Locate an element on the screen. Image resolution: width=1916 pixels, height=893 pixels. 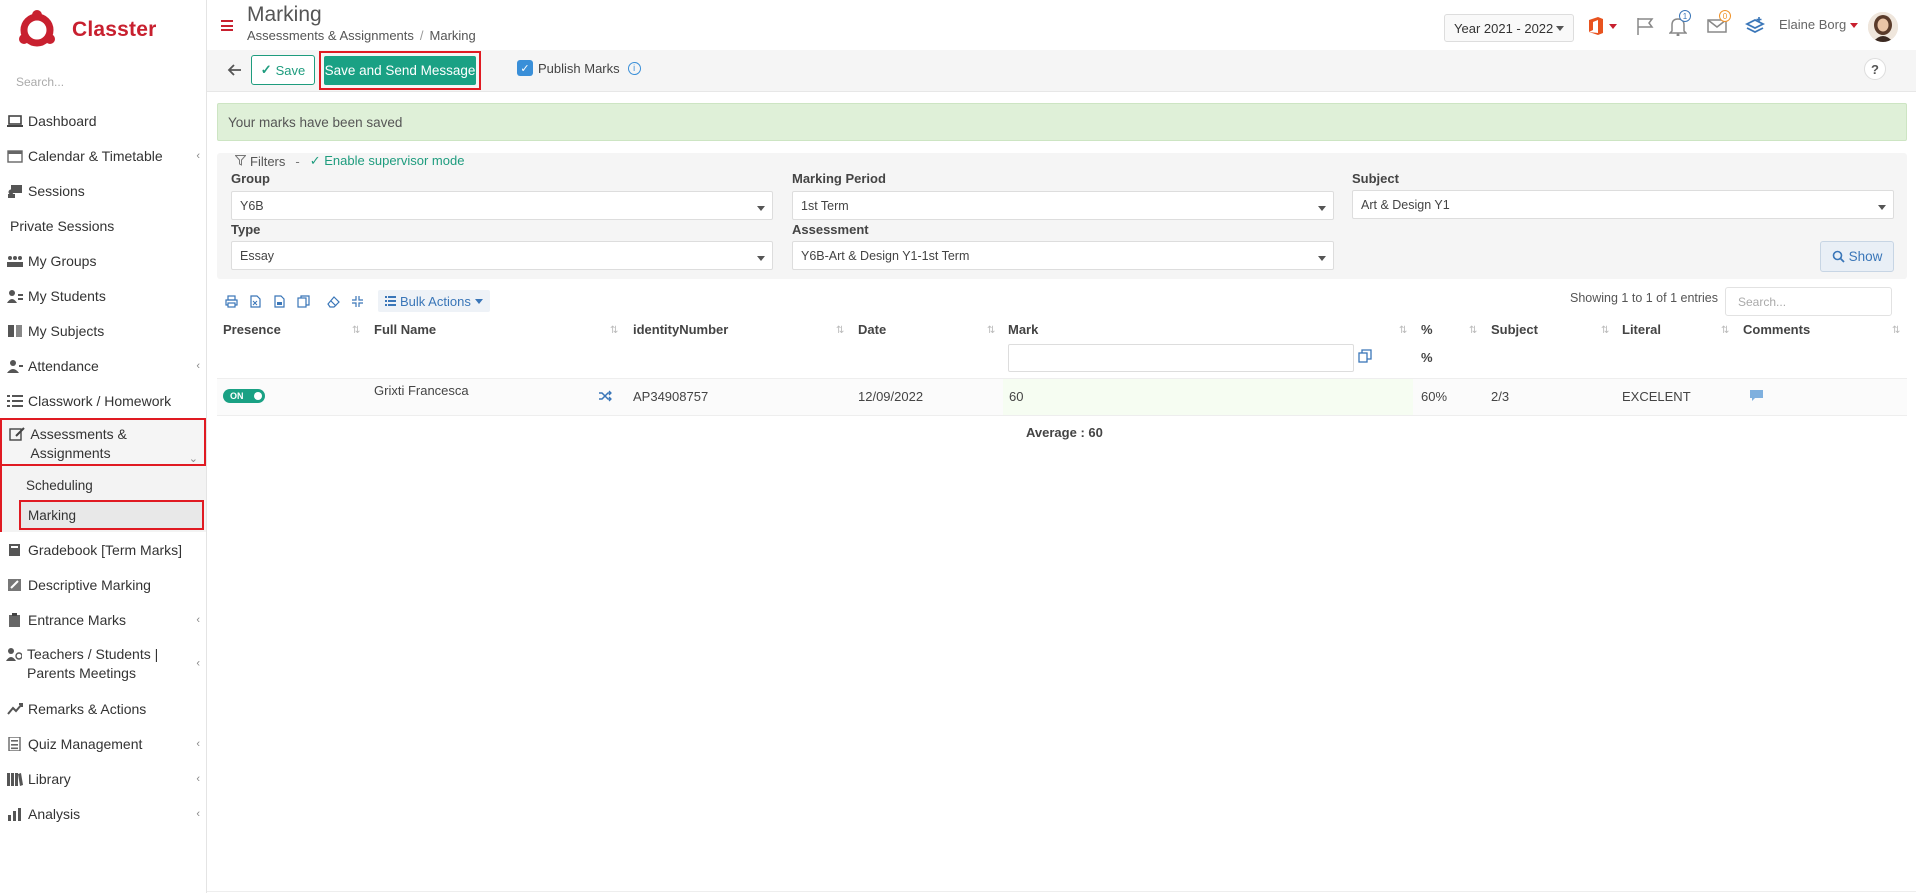
publish-marks-checkbox: ✓ is located at coordinates (525, 68).